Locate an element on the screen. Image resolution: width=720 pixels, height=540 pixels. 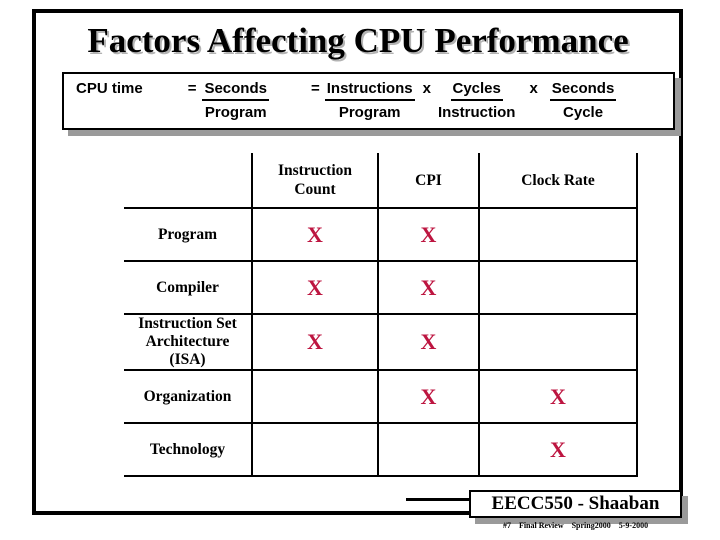
equation-term1-denominator: Program is located at coordinates (235, 112).